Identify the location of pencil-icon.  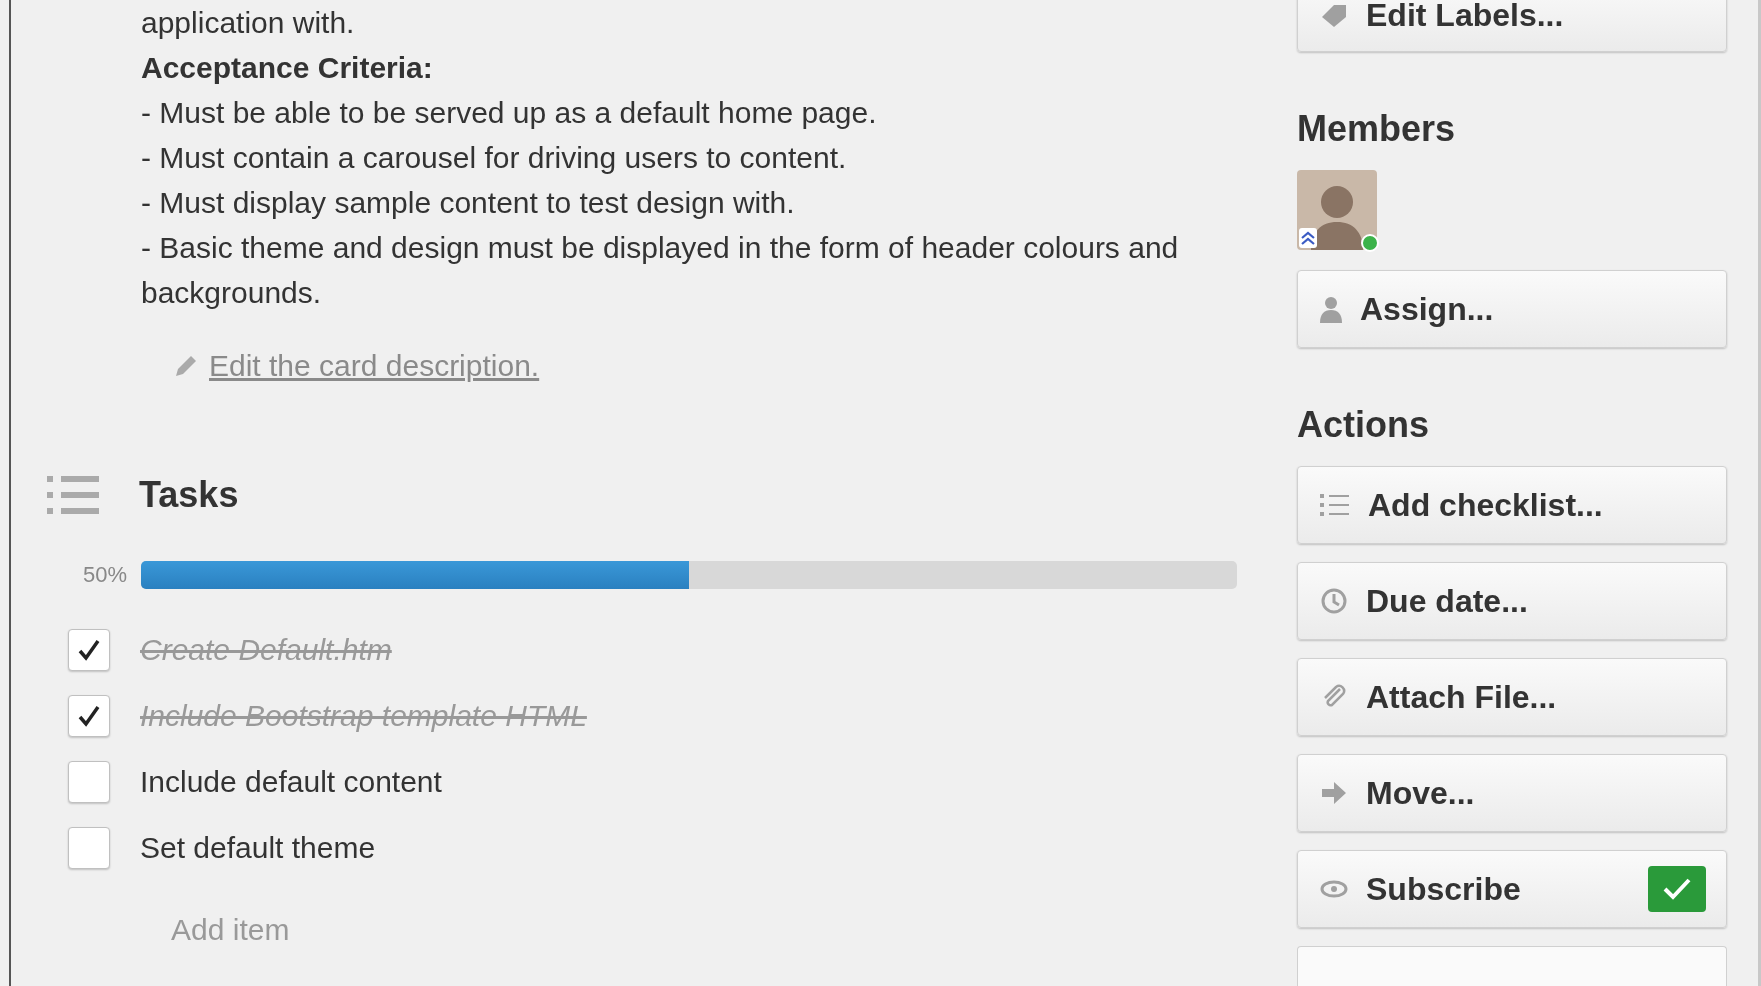
(186, 366).